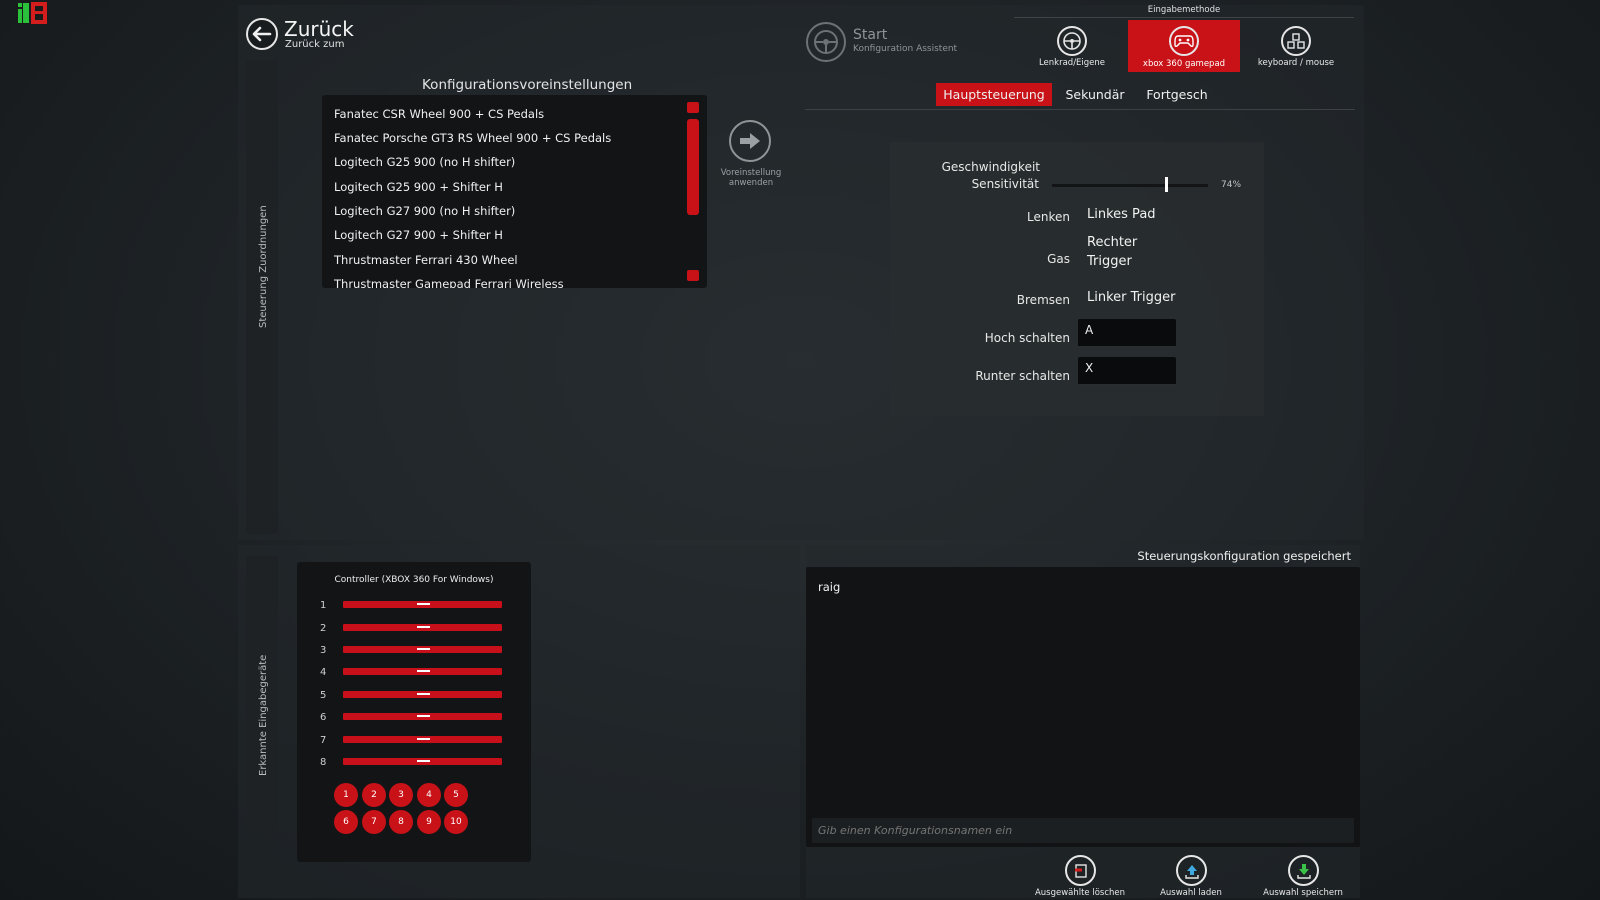 The height and width of the screenshot is (900, 1600). What do you see at coordinates (323, 628) in the screenshot?
I see `axis-label: 2` at bounding box center [323, 628].